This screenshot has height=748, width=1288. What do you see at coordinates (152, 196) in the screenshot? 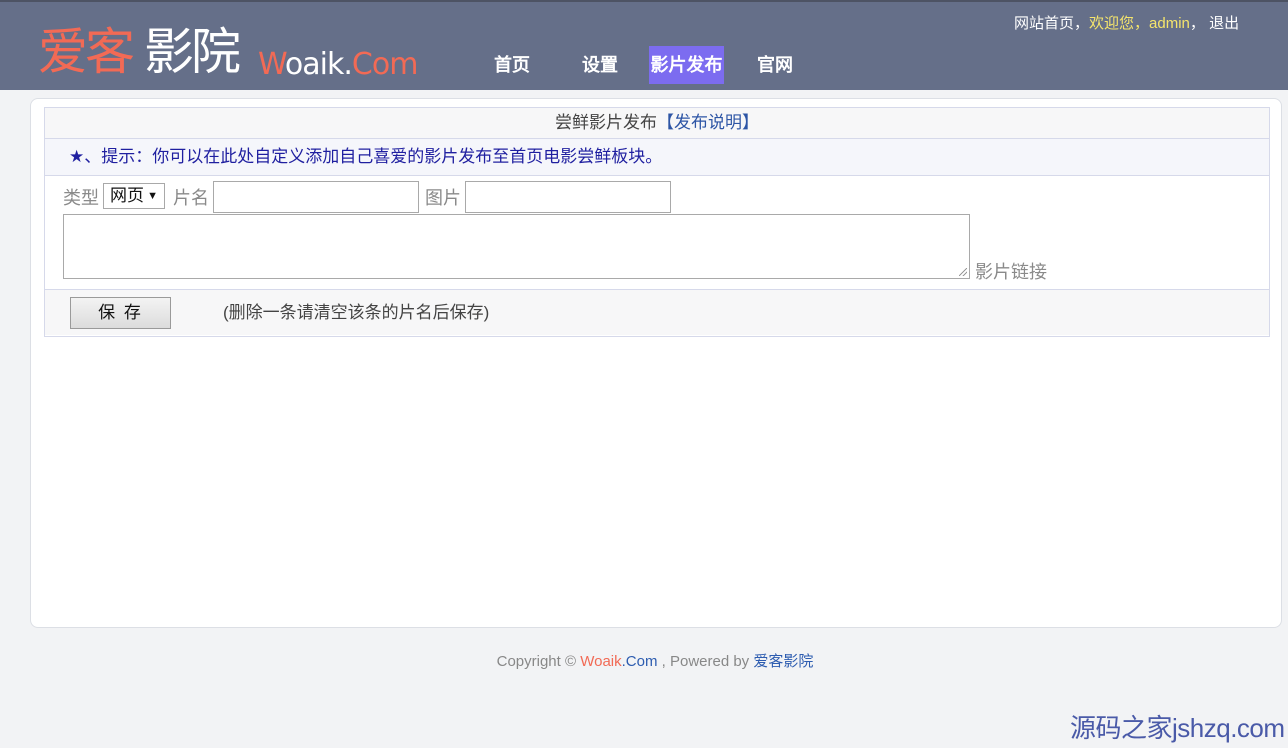
I see `dropdown-arrow-icon: ▼` at bounding box center [152, 196].